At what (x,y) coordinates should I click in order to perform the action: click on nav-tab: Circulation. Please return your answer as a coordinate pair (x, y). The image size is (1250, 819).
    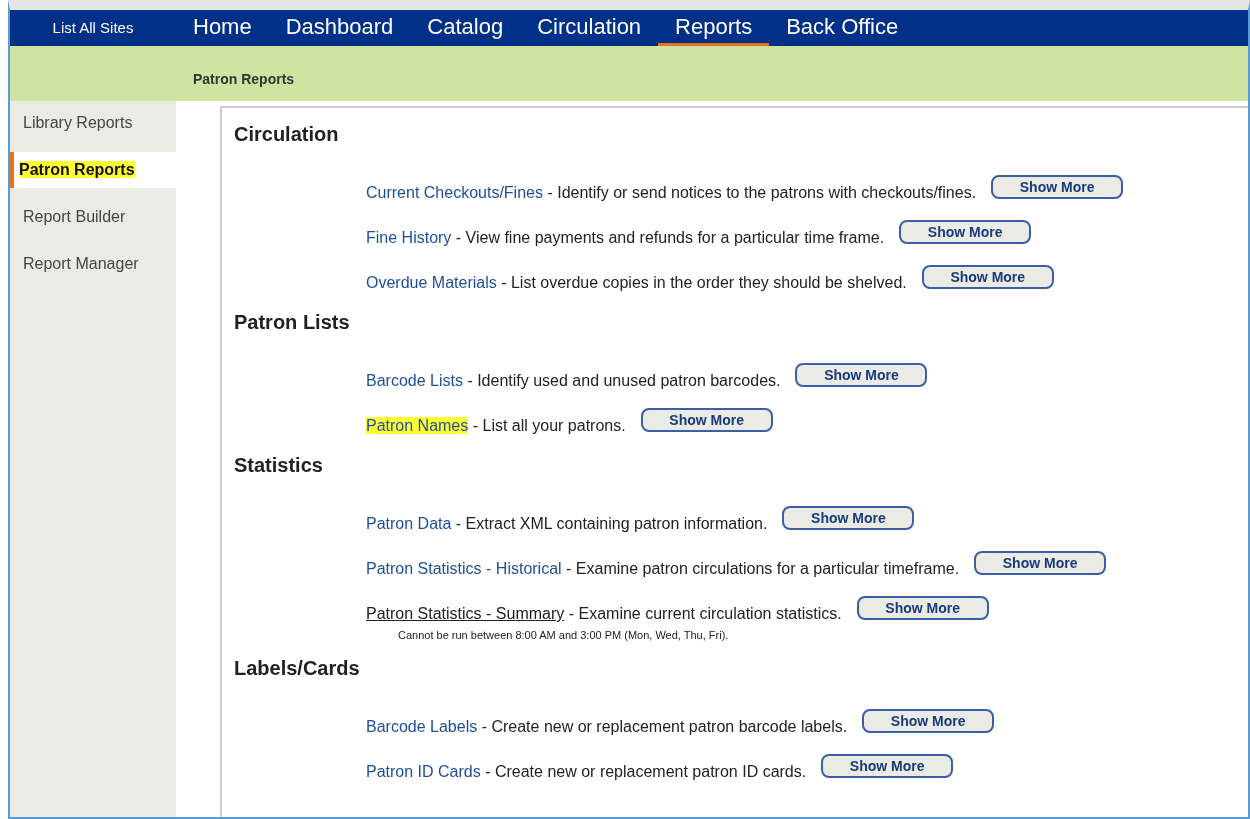
    Looking at the image, I should click on (589, 28).